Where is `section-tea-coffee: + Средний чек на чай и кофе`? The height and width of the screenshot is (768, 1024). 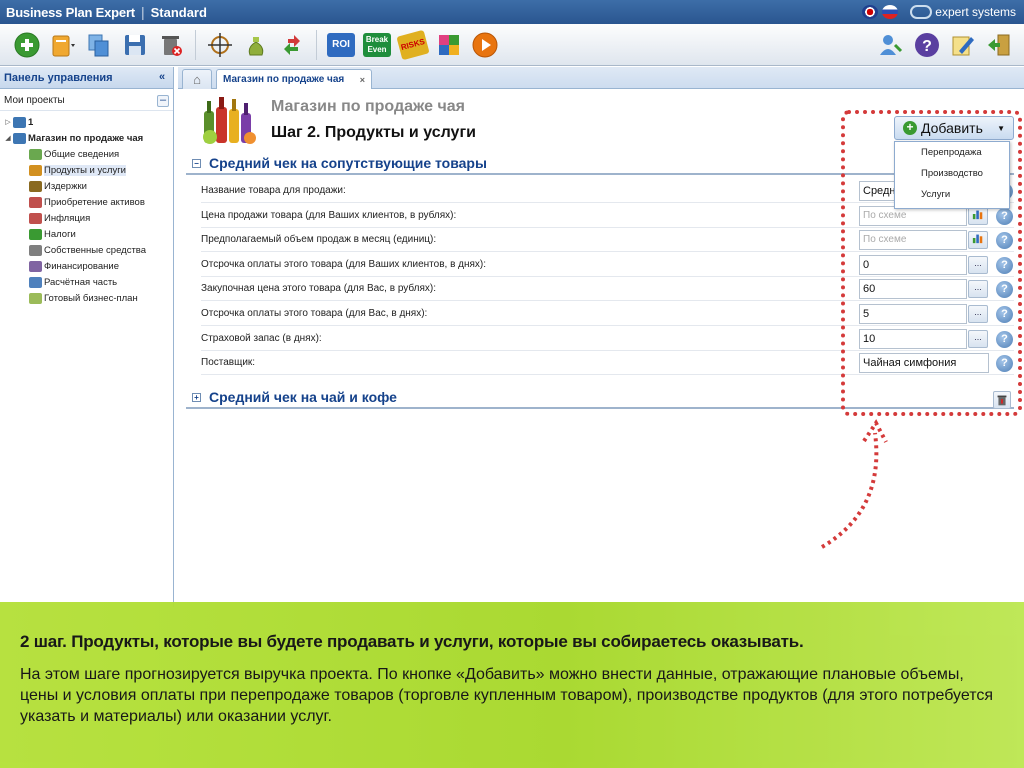
section-tea-coffee: + Средний чек на чай и кофе is located at coordinates (600, 398).